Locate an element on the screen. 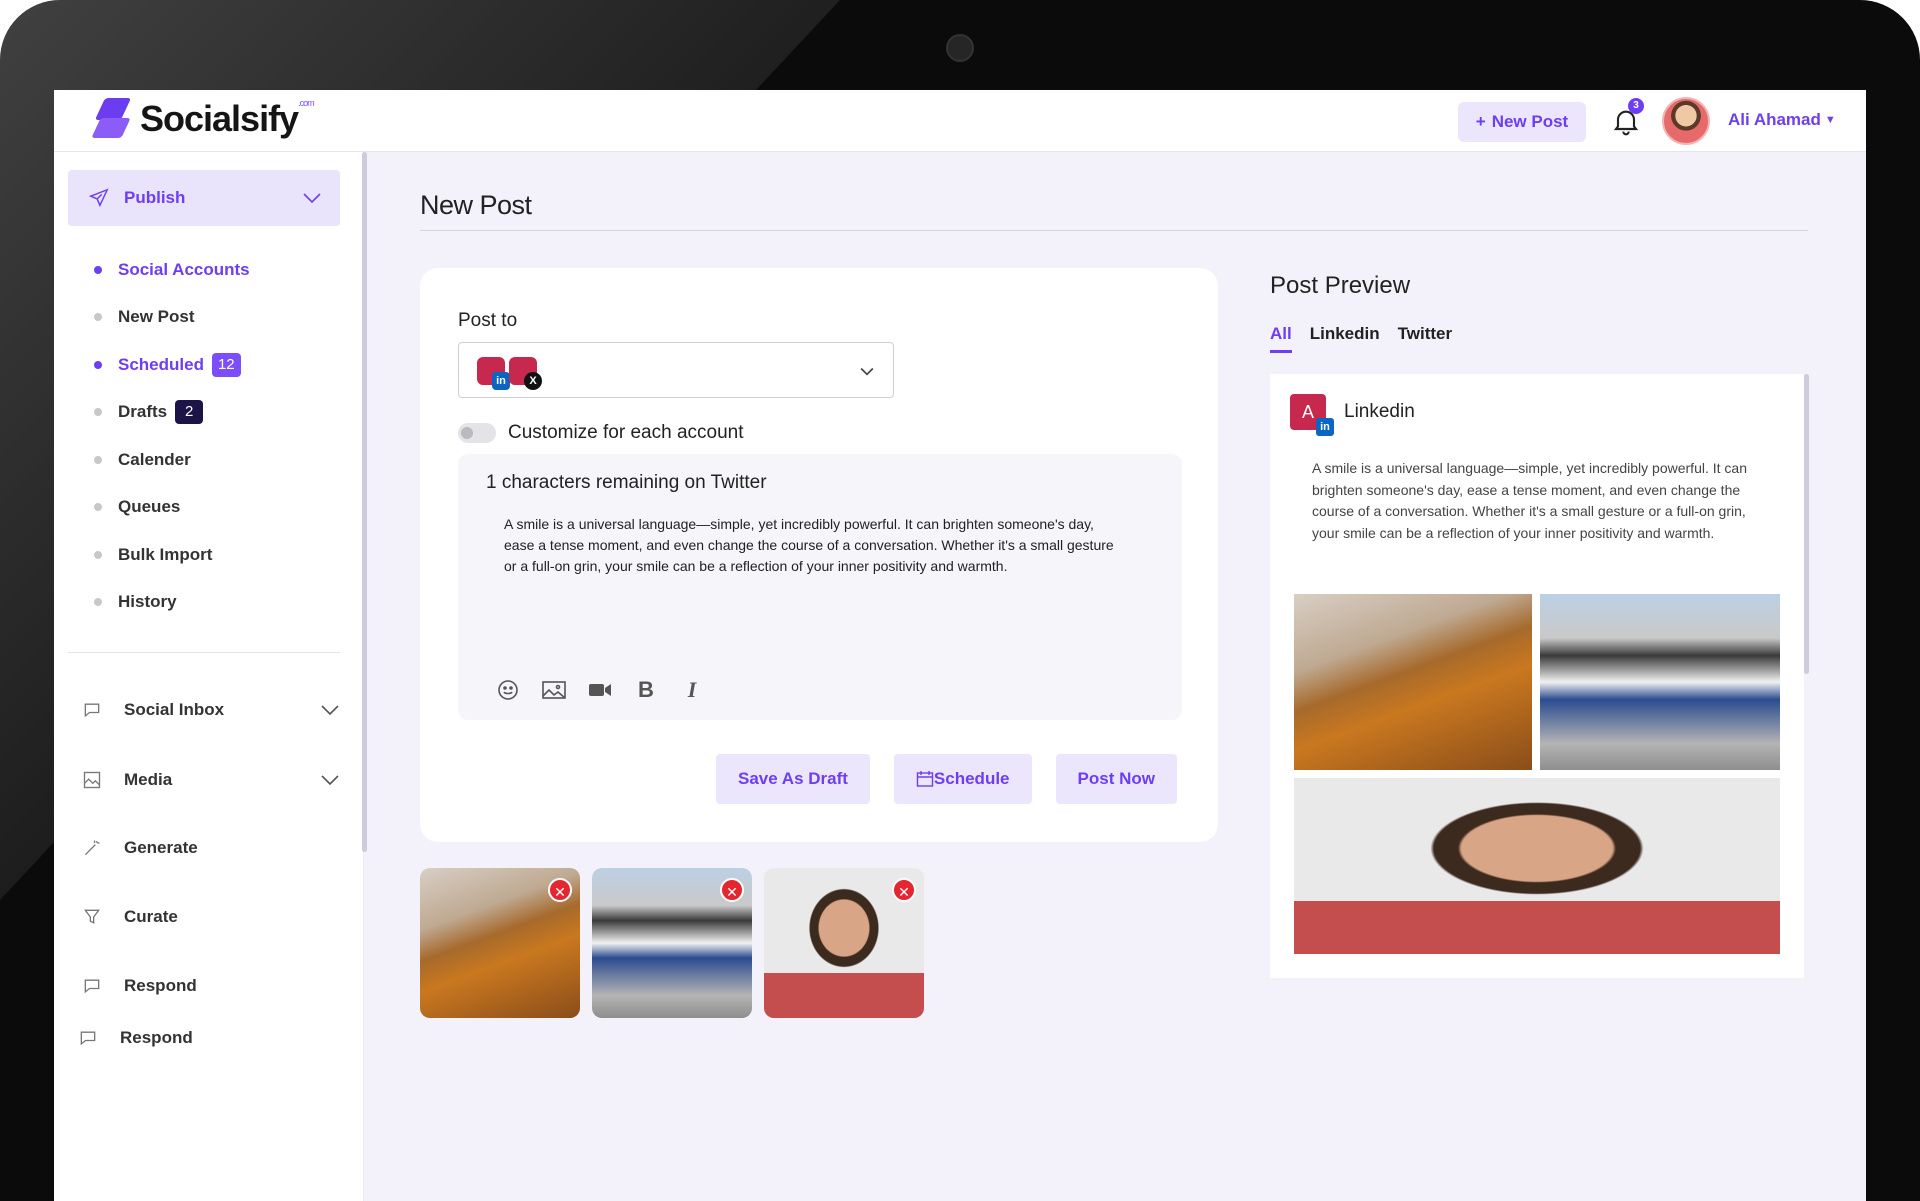 This screenshot has width=1920, height=1201. preview-scrollbar is located at coordinates (1806, 524).